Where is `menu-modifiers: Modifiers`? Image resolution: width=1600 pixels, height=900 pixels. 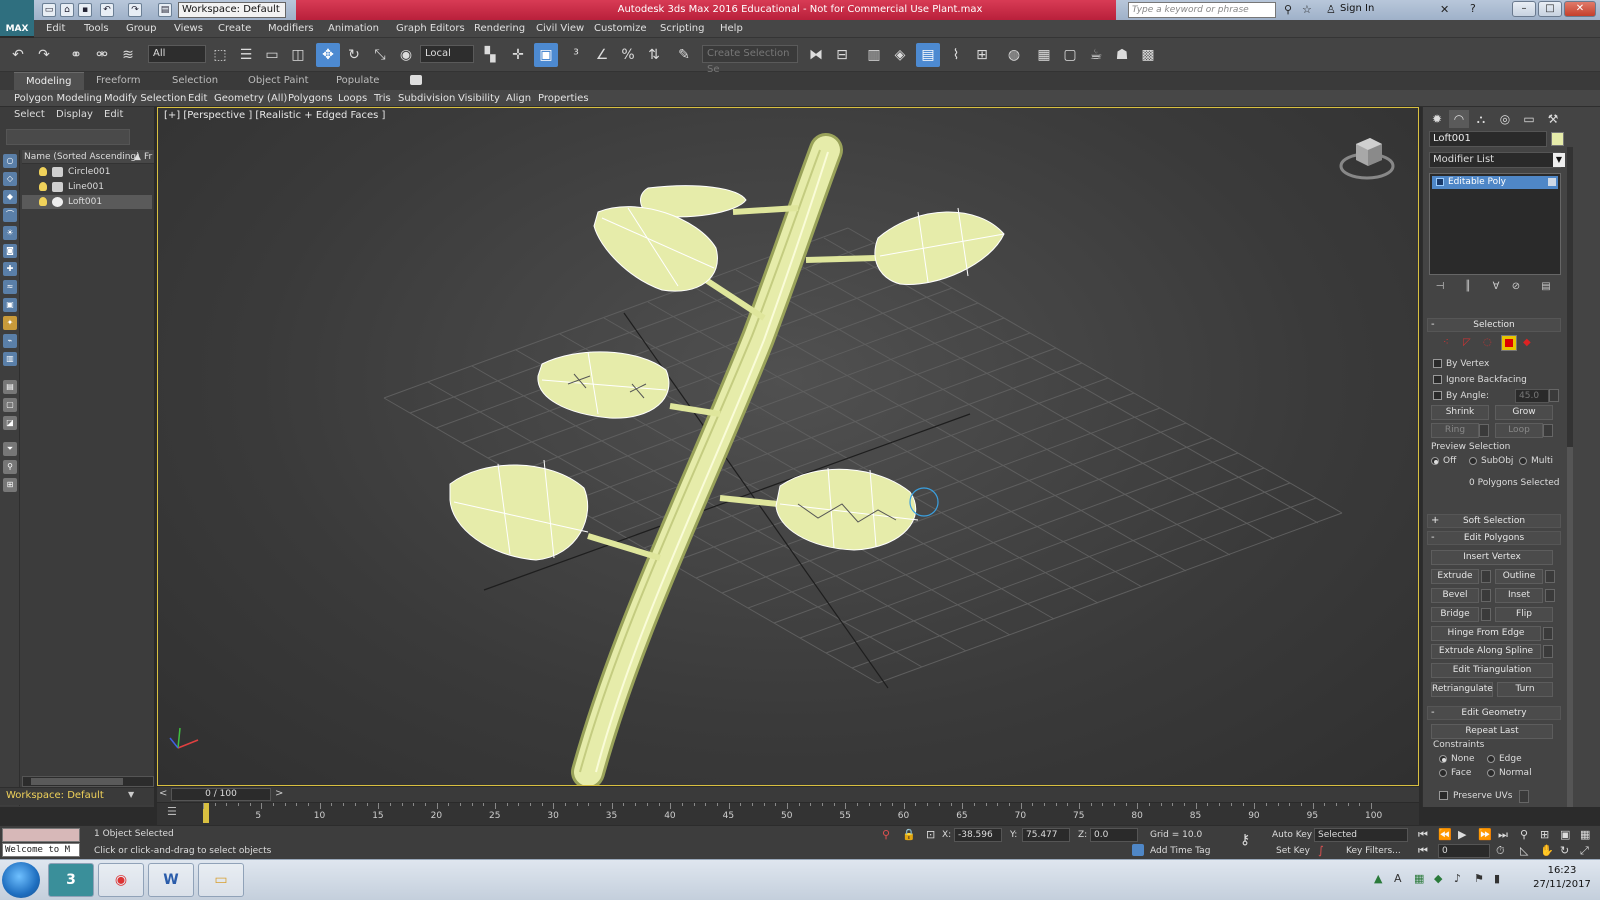 menu-modifiers: Modifiers is located at coordinates (291, 29).